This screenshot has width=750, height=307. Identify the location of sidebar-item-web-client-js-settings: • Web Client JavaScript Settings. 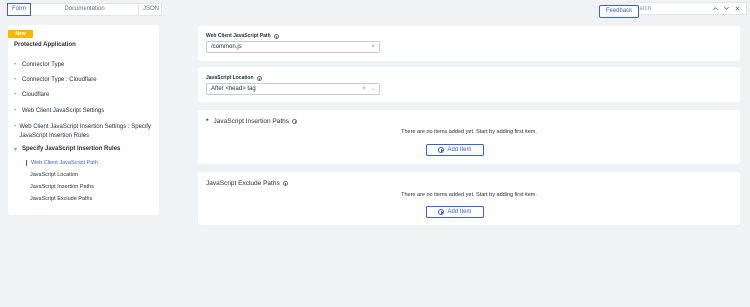
(59, 111).